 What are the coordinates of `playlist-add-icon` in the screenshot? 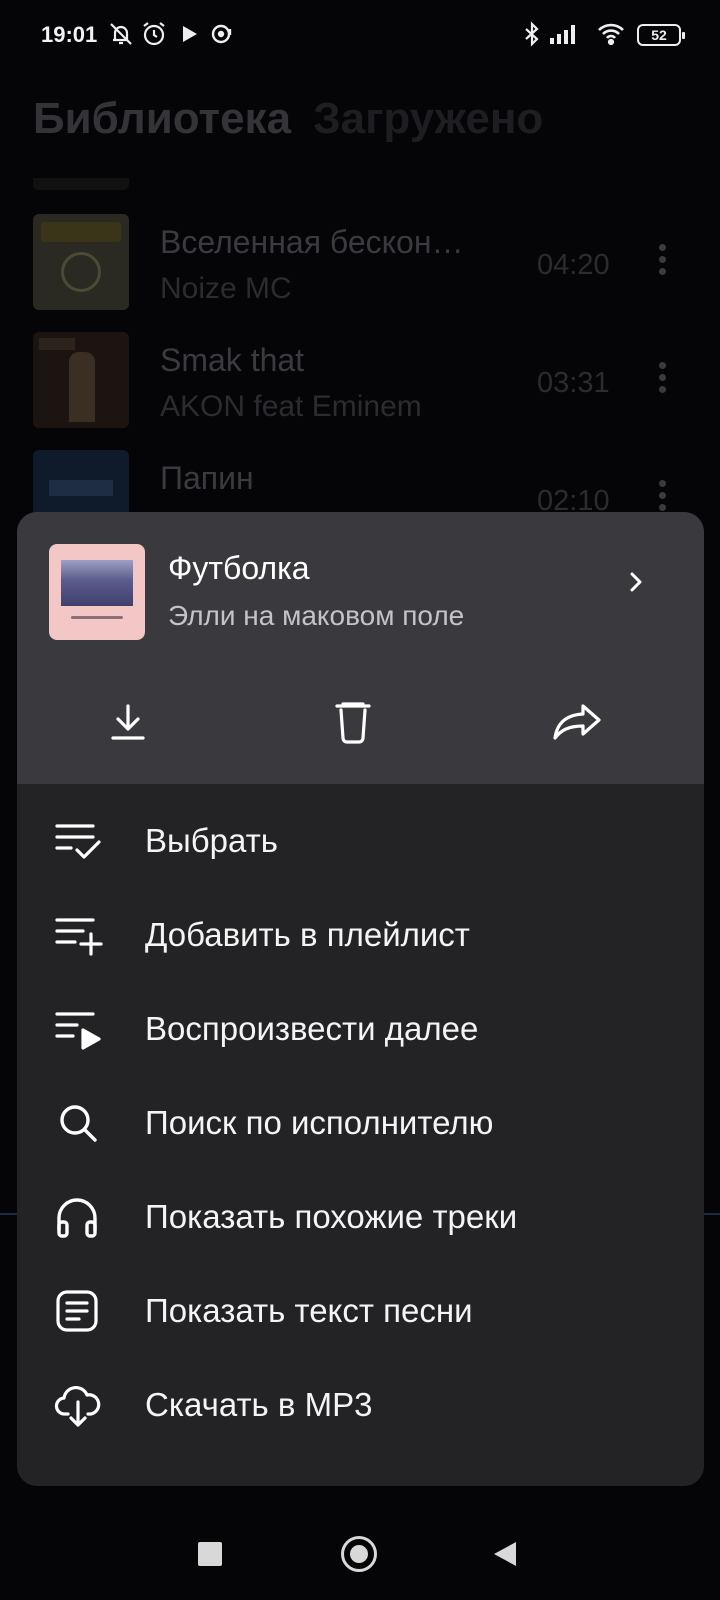 It's located at (79, 937).